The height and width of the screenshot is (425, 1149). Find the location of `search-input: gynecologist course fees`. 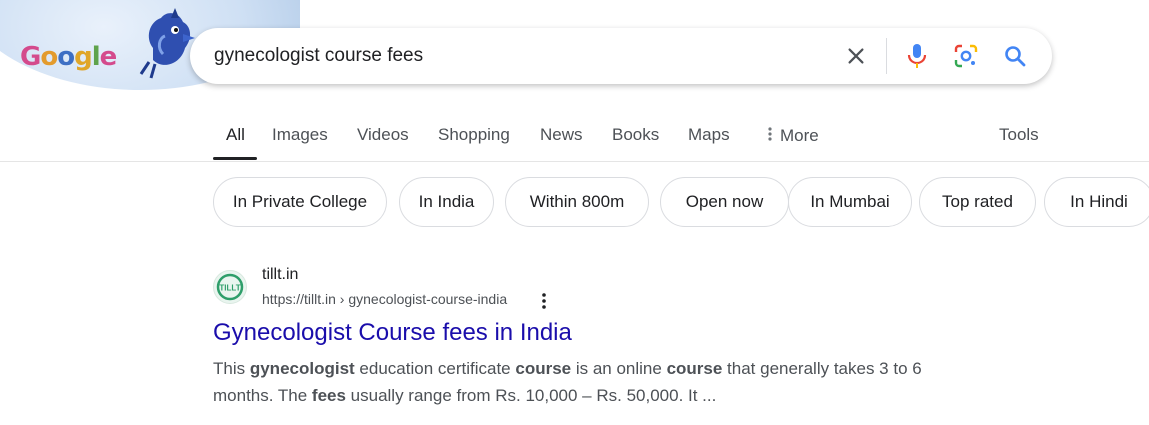

search-input: gynecologist course fees is located at coordinates (318, 56).